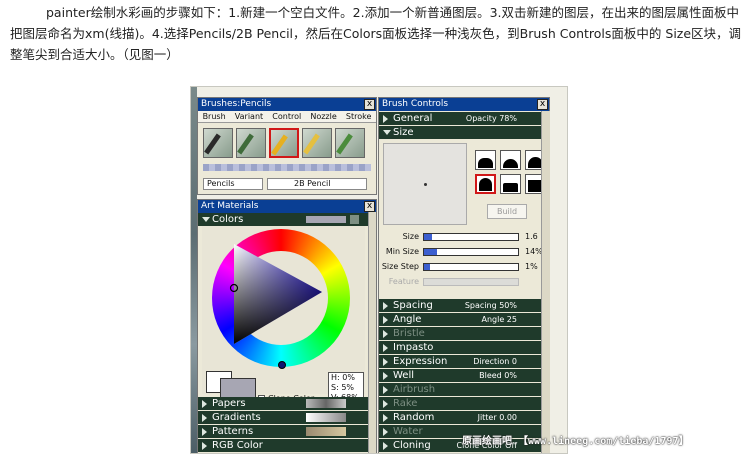  Describe the element at coordinates (471, 237) in the screenshot. I see `size-slider` at that location.